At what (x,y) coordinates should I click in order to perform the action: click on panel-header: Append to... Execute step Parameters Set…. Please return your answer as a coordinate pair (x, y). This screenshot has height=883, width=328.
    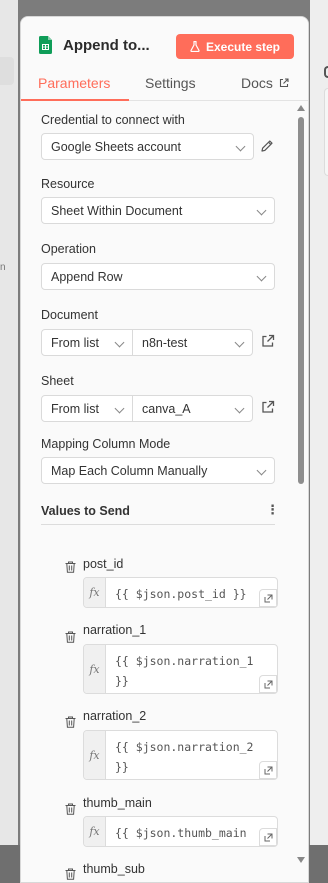
    Looking at the image, I should click on (164, 59).